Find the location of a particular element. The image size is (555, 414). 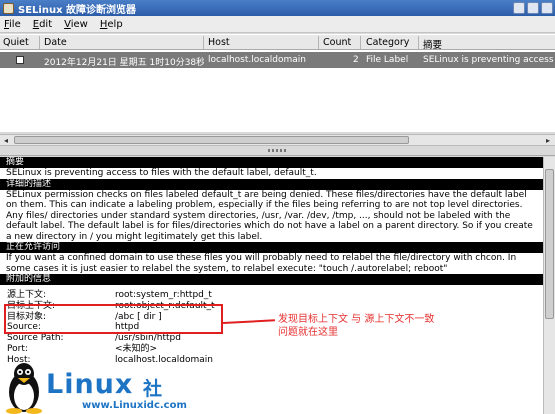

grip-icon is located at coordinates (278, 150).